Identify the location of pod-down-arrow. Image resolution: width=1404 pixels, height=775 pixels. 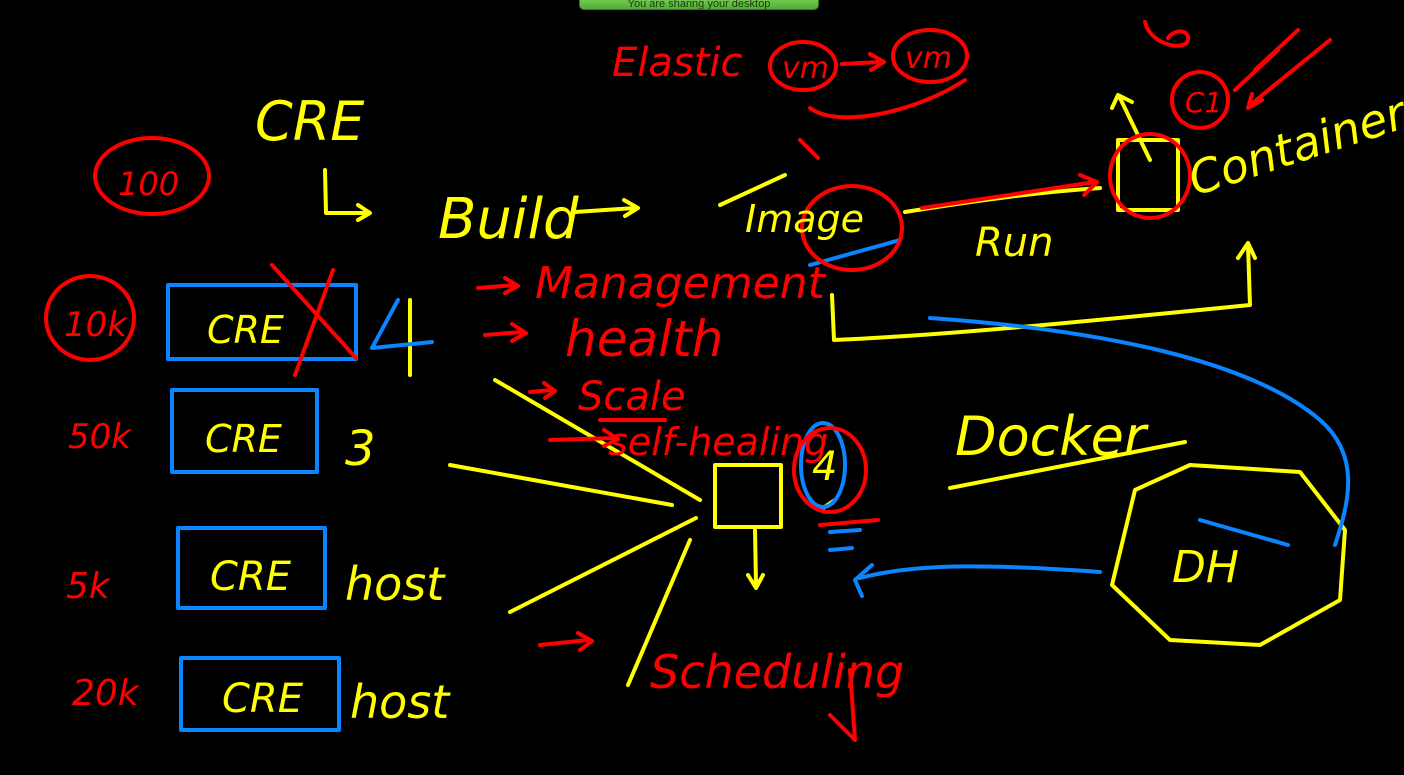
(755, 559).